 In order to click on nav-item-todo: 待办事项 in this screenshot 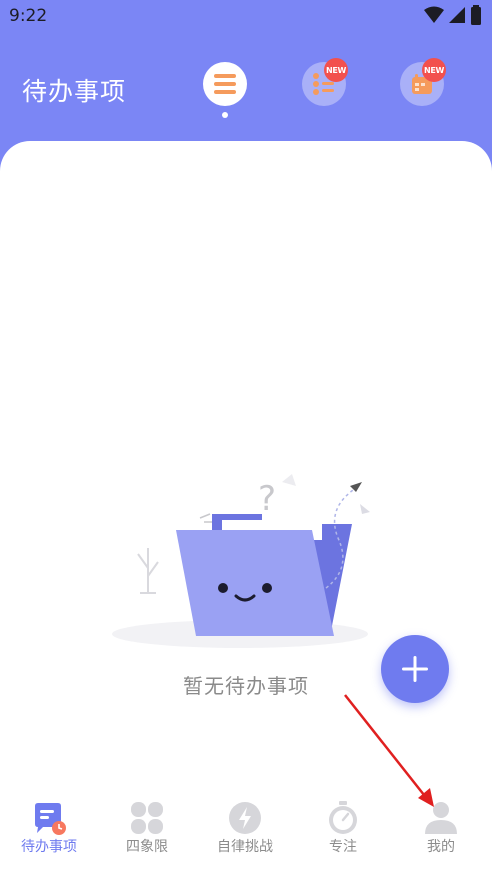, I will do `click(49, 832)`.